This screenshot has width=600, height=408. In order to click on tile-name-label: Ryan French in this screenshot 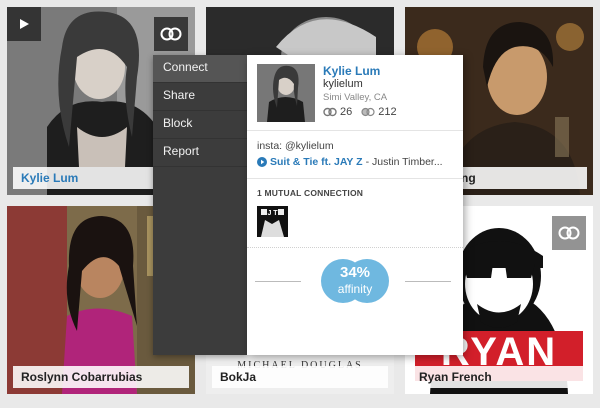, I will do `click(499, 377)`.